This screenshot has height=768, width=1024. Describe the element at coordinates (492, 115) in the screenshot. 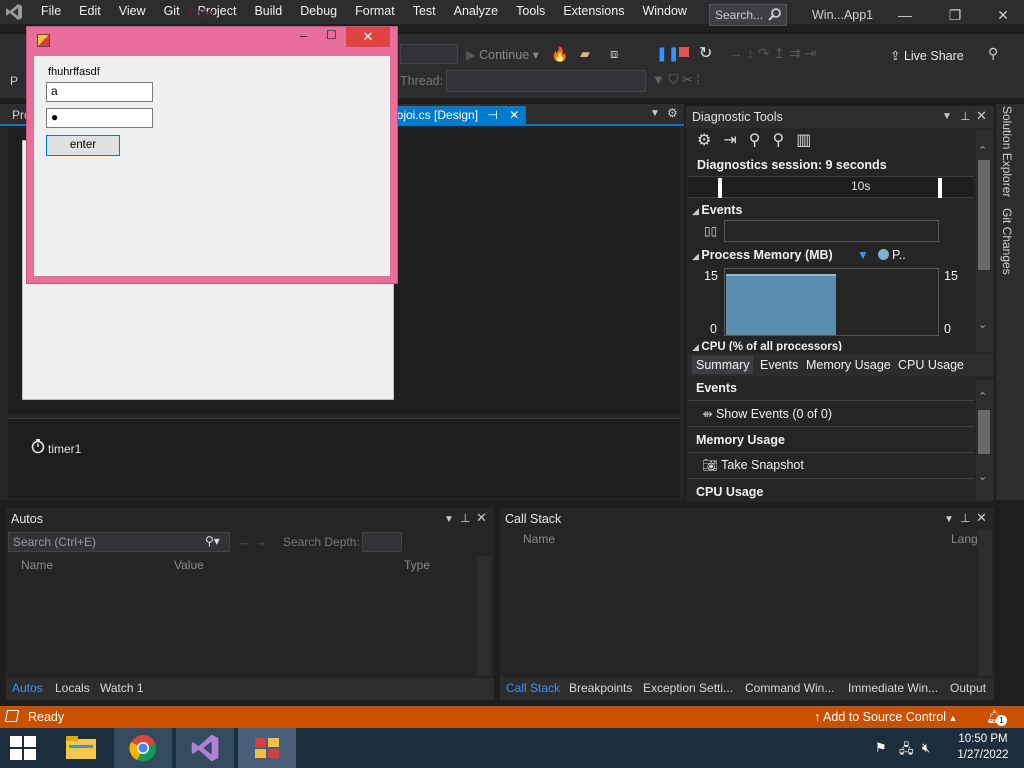

I see `pin-icon: ⊣` at that location.